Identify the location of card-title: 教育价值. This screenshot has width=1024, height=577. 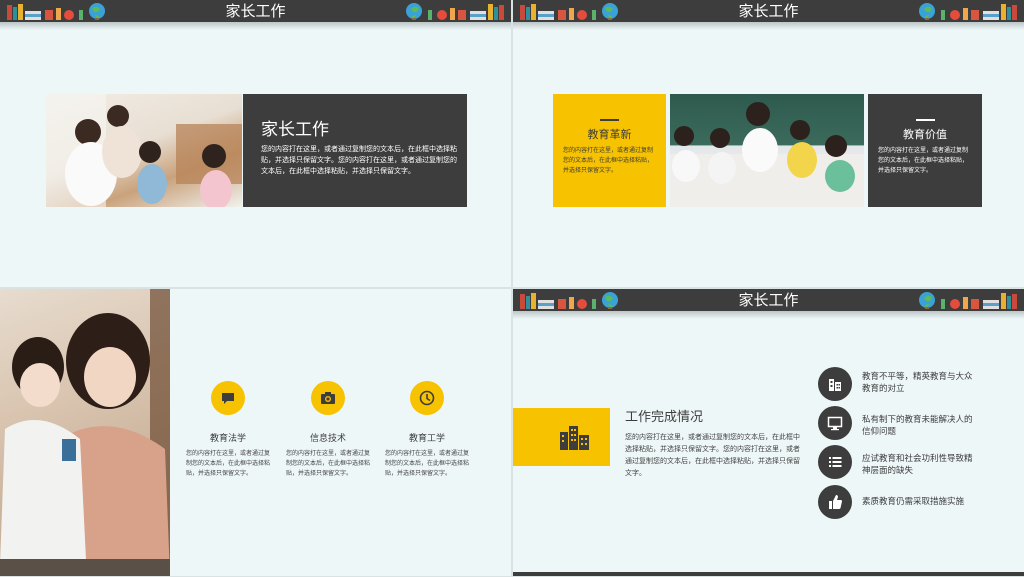
(925, 134).